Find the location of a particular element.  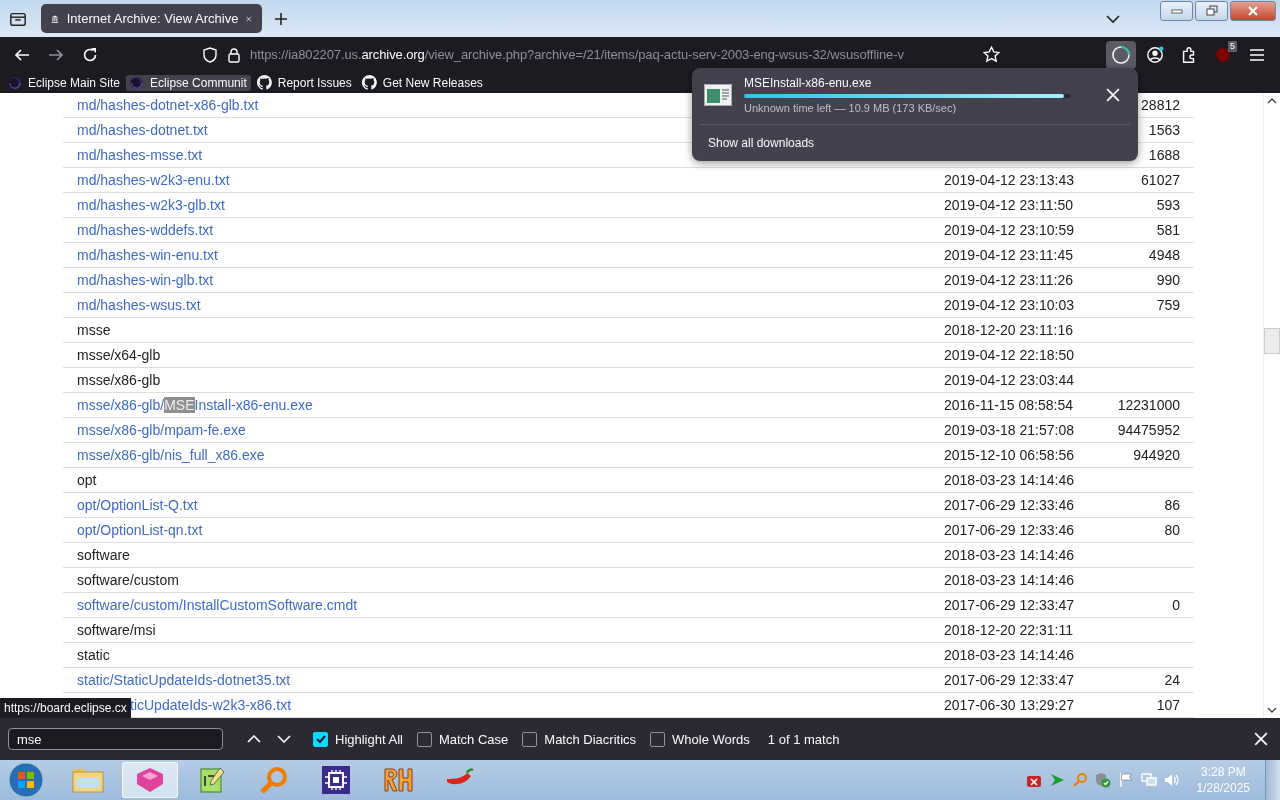

show-all-downloads-link: Show all downloads is located at coordinates (761, 143).